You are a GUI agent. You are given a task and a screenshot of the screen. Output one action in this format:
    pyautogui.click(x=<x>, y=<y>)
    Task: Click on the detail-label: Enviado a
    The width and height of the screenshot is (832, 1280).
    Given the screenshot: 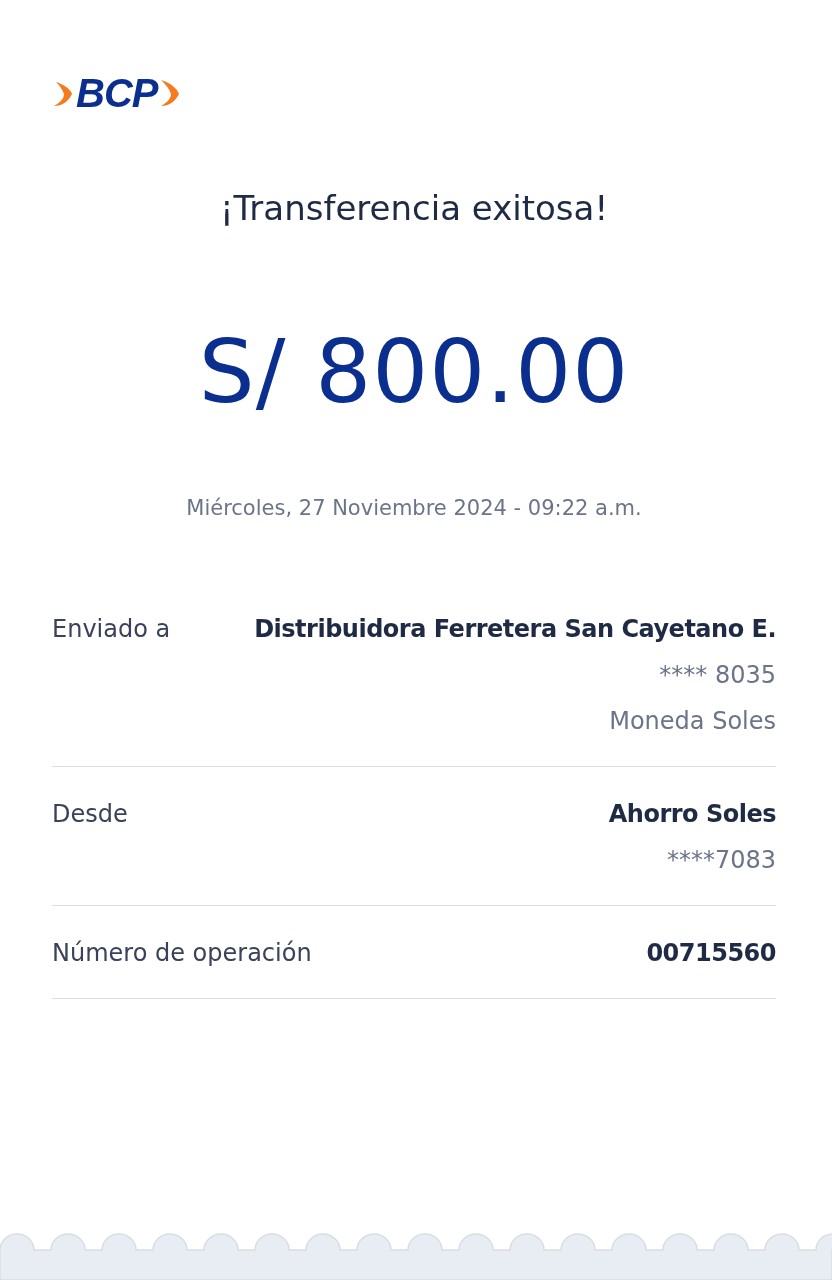 What is the action you would take?
    pyautogui.click(x=111, y=629)
    